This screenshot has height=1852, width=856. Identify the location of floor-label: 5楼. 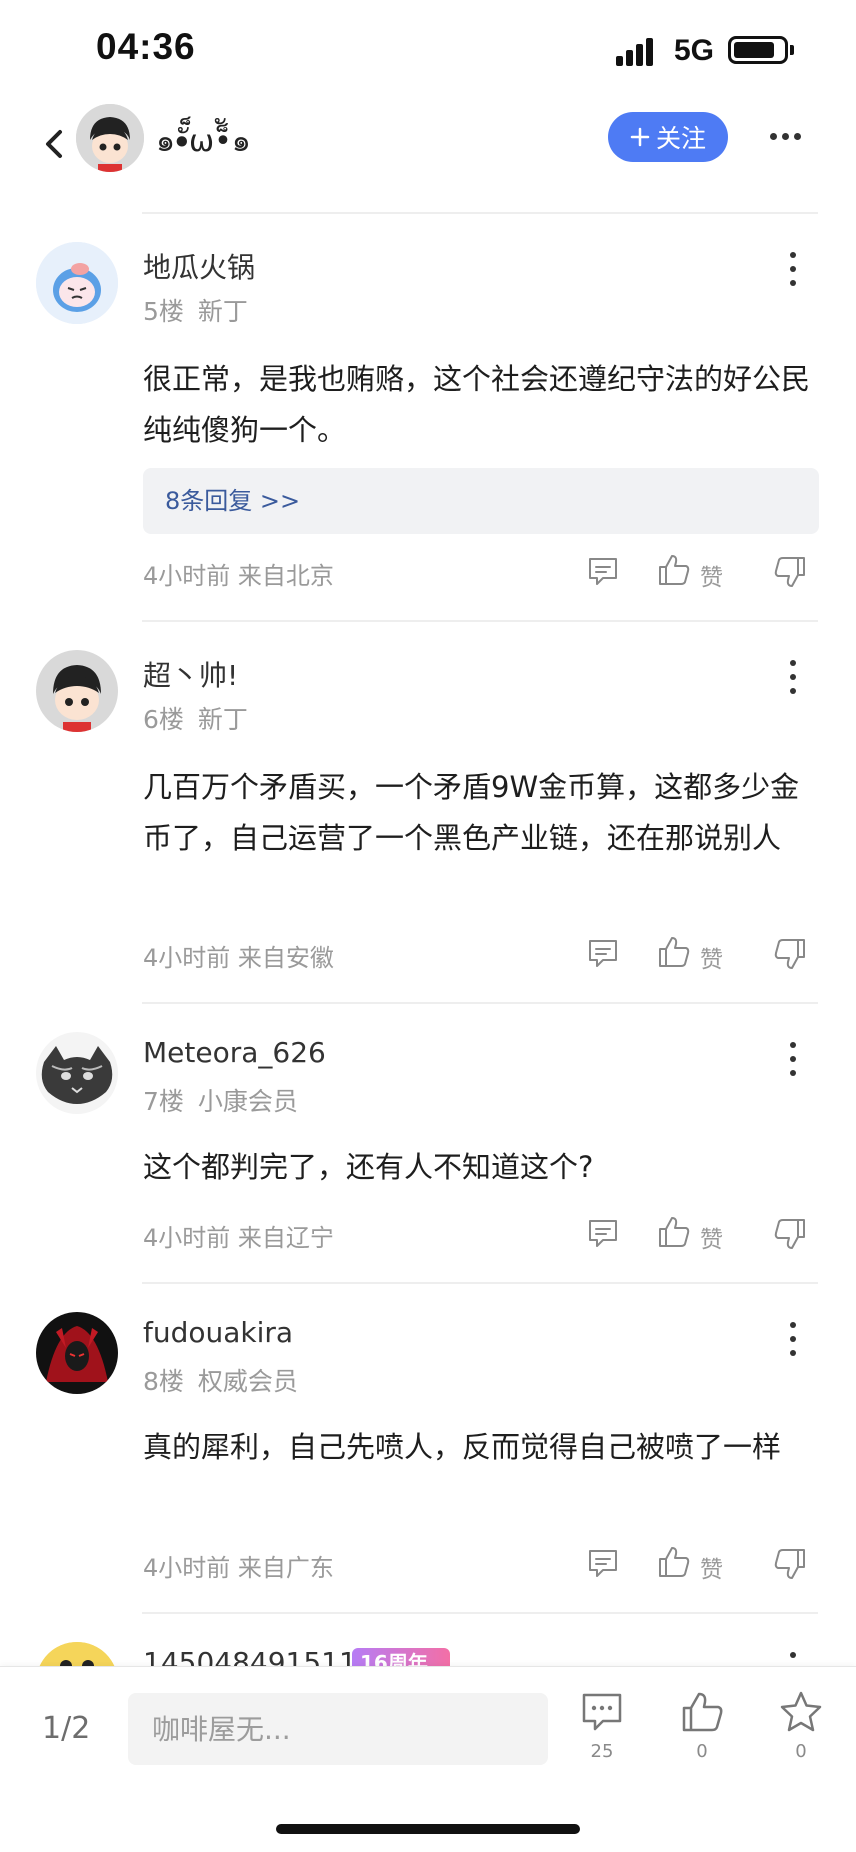
(163, 311).